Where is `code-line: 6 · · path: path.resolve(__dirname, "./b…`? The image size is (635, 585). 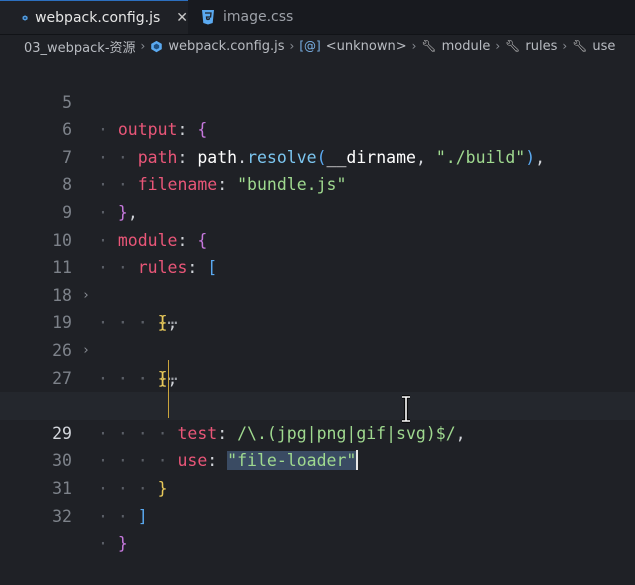
code-line: 6 · · path: path.resolve(__dirname, "./b… is located at coordinates (317, 128).